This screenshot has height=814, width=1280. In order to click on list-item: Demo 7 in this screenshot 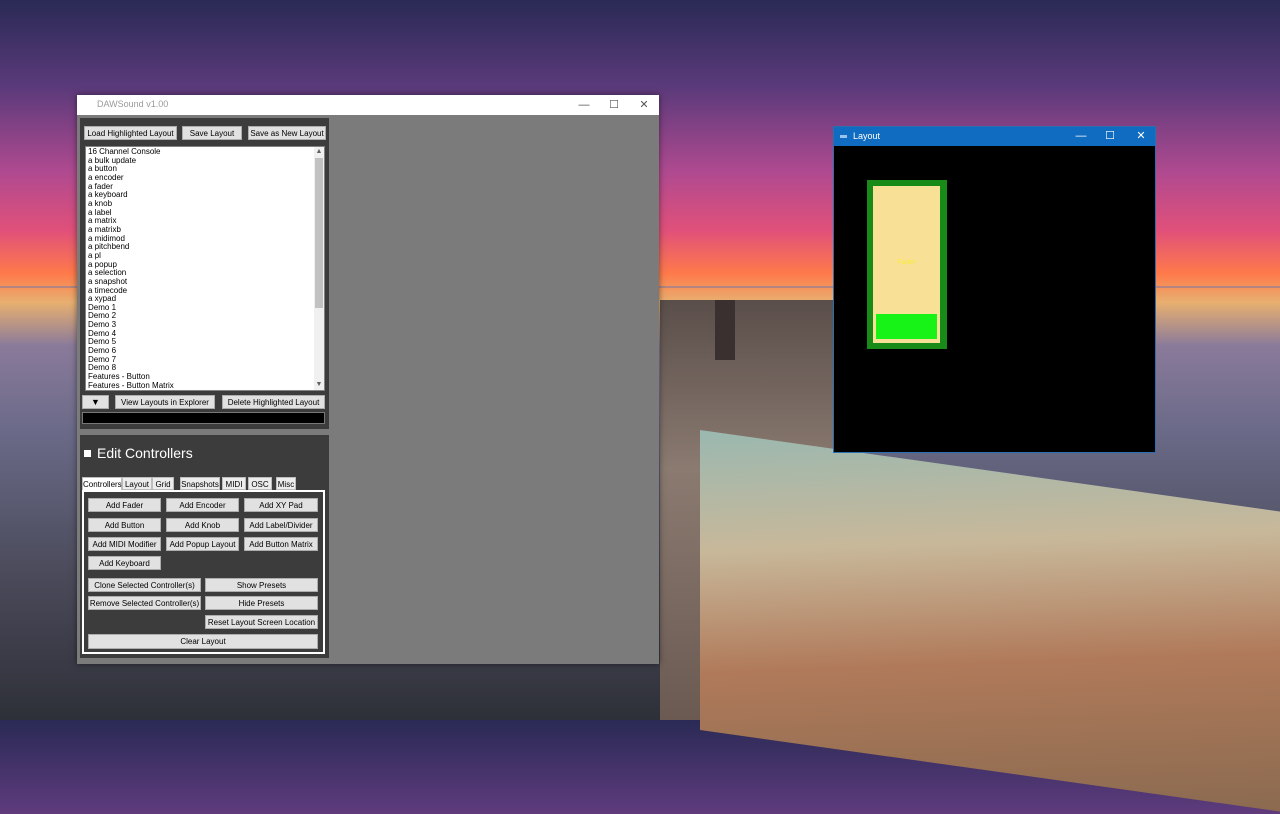, I will do `click(206, 360)`.